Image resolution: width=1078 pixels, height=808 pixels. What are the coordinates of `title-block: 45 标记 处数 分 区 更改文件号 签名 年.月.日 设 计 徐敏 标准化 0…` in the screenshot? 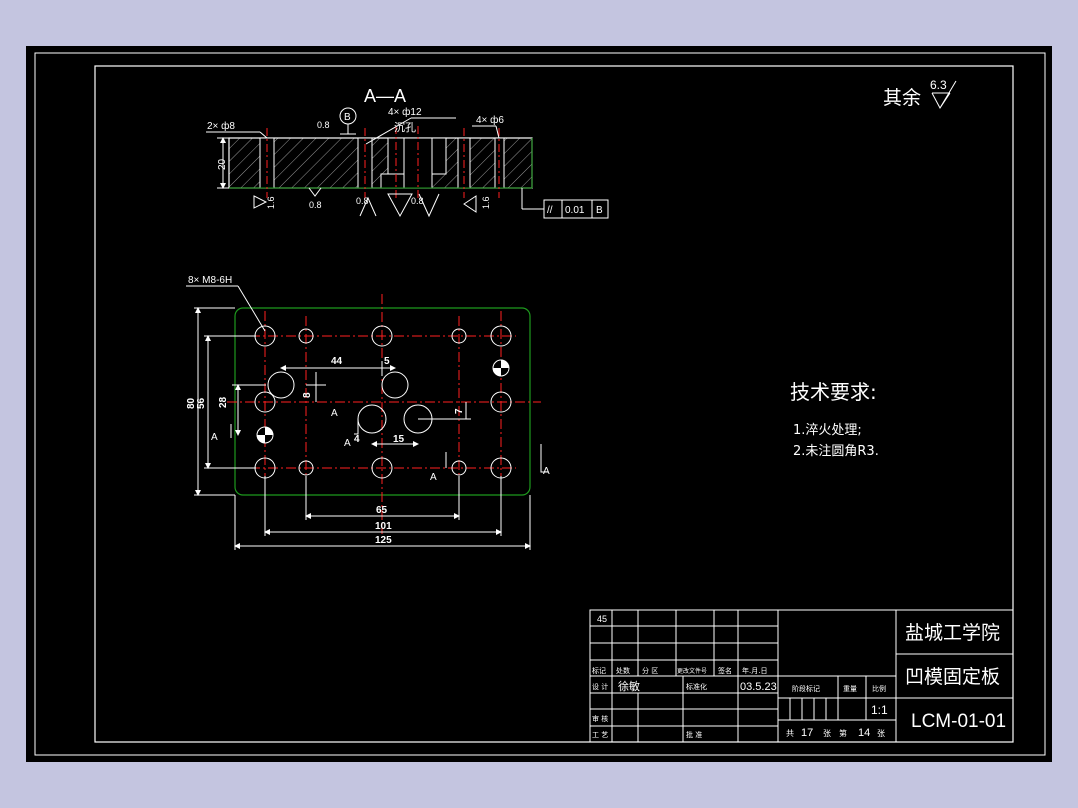 It's located at (801, 676).